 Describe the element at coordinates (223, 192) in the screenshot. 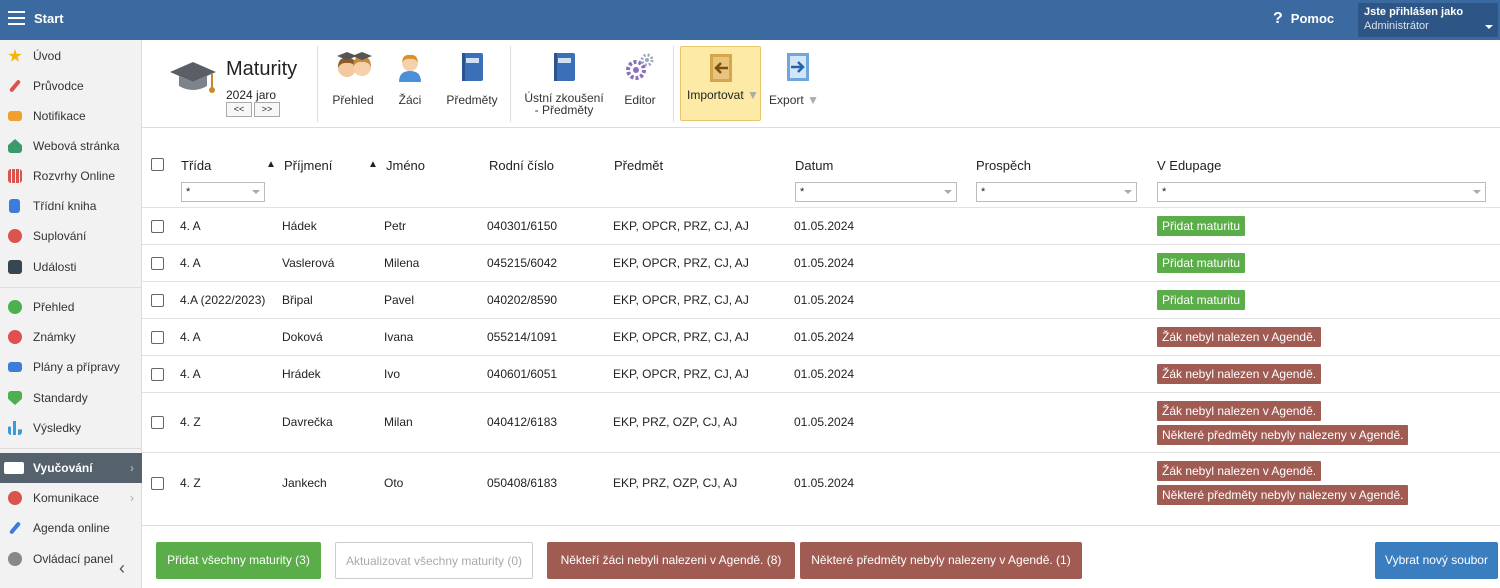

I see `filter-trida: *` at that location.